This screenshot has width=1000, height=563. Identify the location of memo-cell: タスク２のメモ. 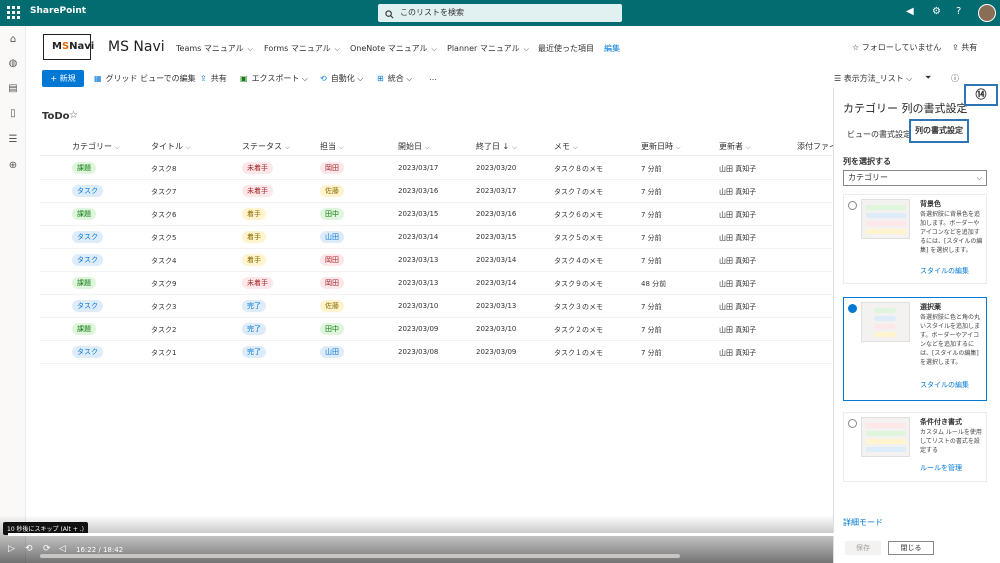
(578, 330).